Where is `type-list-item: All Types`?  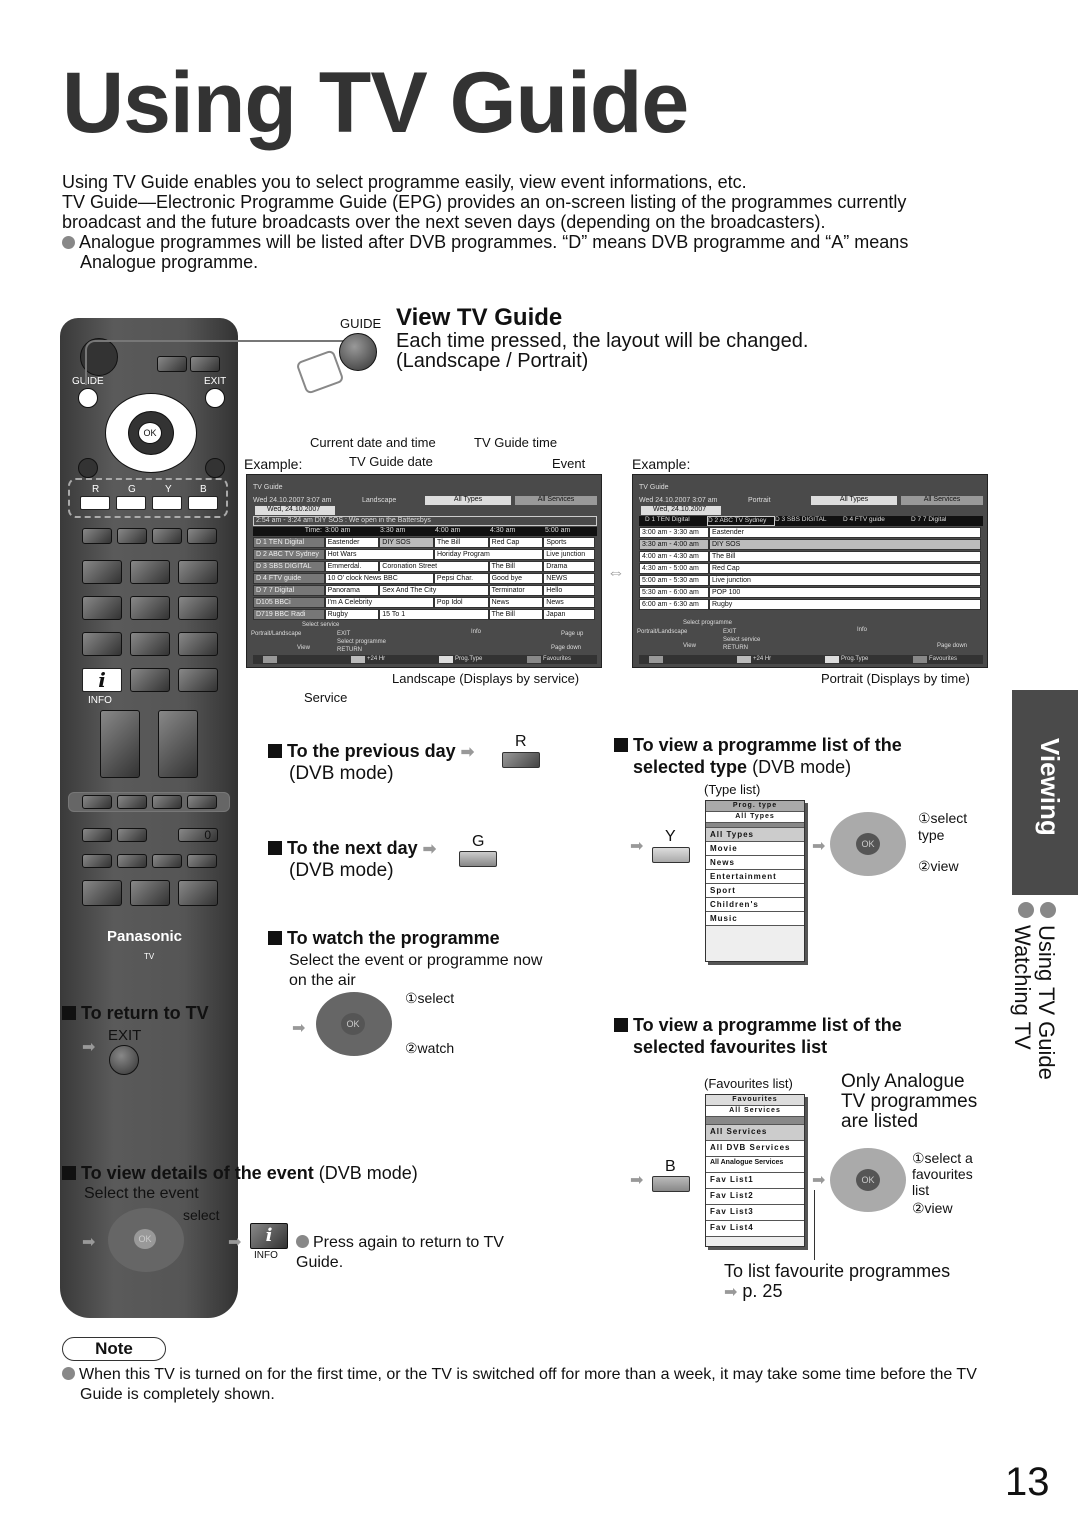 type-list-item: All Types is located at coordinates (755, 835).